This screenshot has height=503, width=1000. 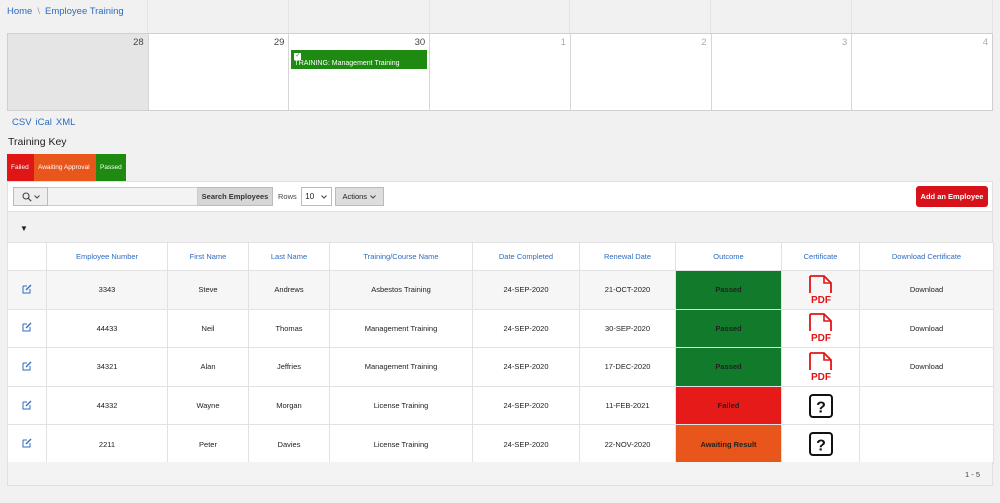 What do you see at coordinates (347, 64) in the screenshot?
I see `calendar-event-title: TRAINING: Management Training` at bounding box center [347, 64].